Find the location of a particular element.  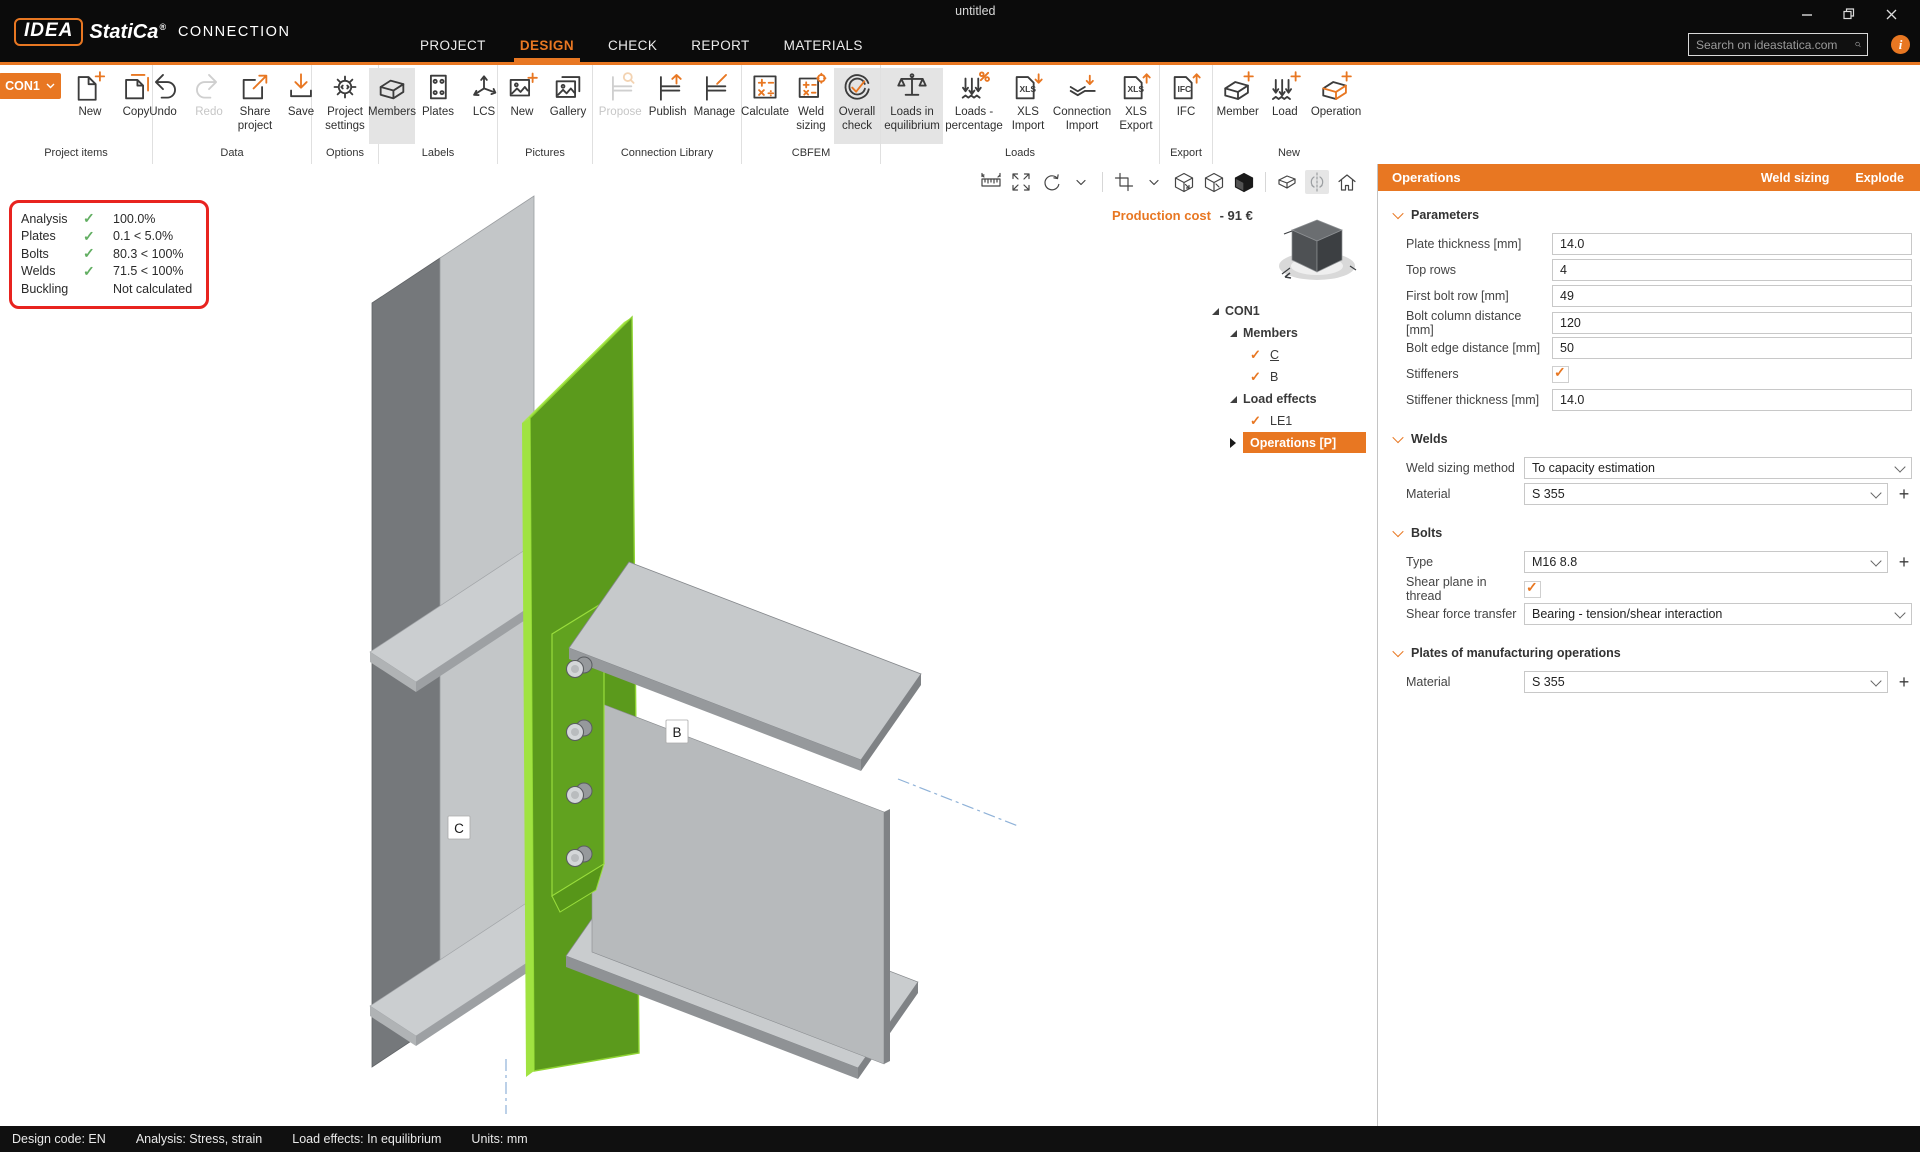

section-bolts: Bolts is located at coordinates (1652, 533).